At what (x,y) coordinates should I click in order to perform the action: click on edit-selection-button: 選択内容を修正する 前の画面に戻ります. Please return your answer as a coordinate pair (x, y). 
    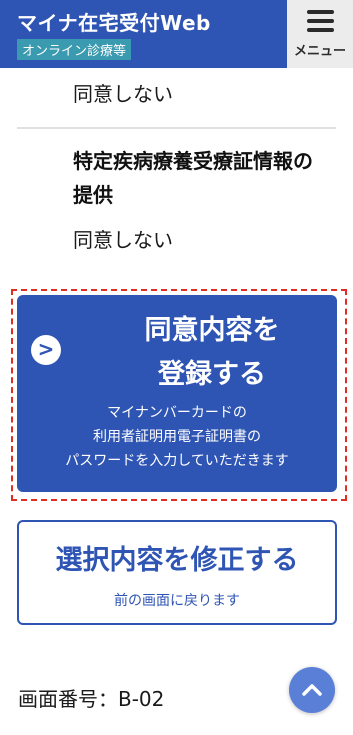
    Looking at the image, I should click on (177, 572).